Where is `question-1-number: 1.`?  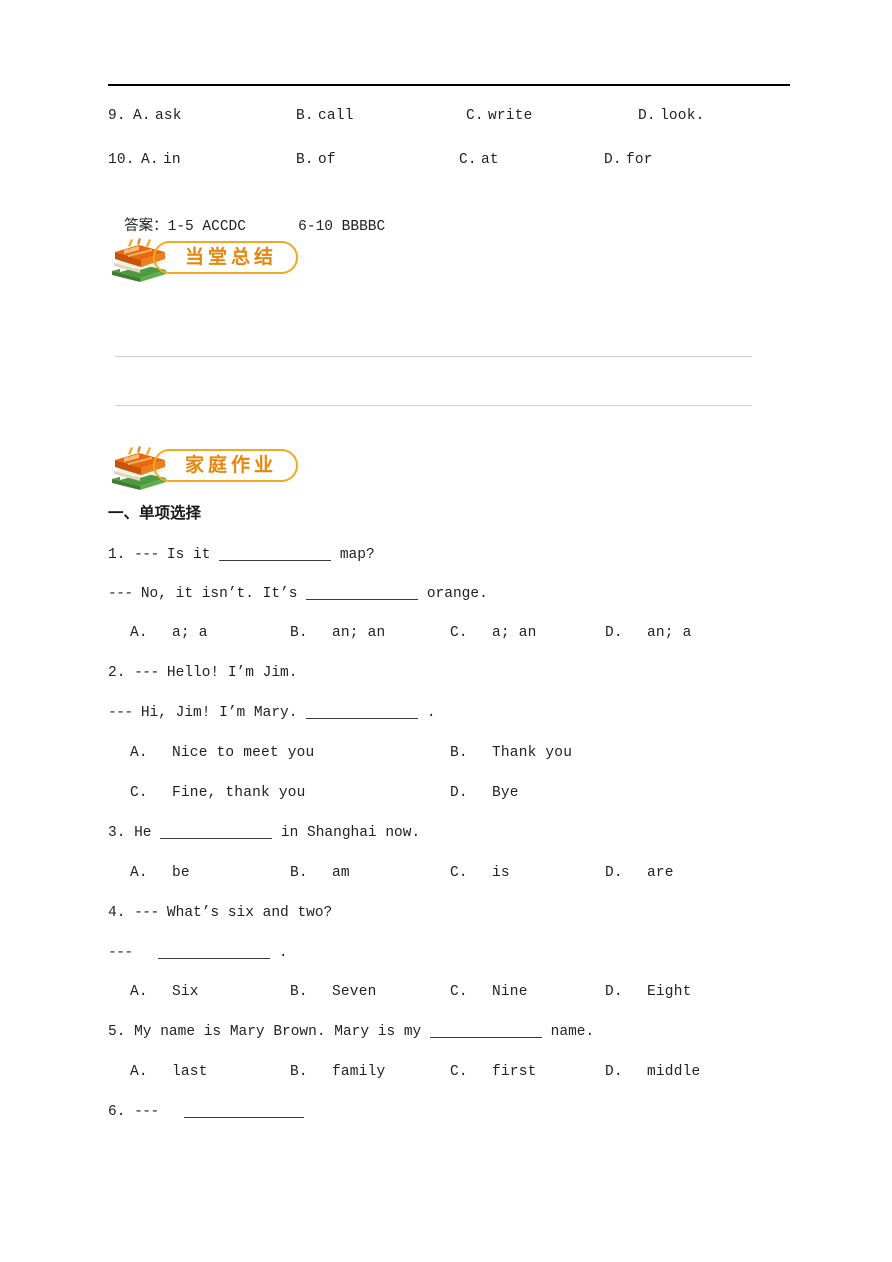 question-1-number: 1. is located at coordinates (121, 555).